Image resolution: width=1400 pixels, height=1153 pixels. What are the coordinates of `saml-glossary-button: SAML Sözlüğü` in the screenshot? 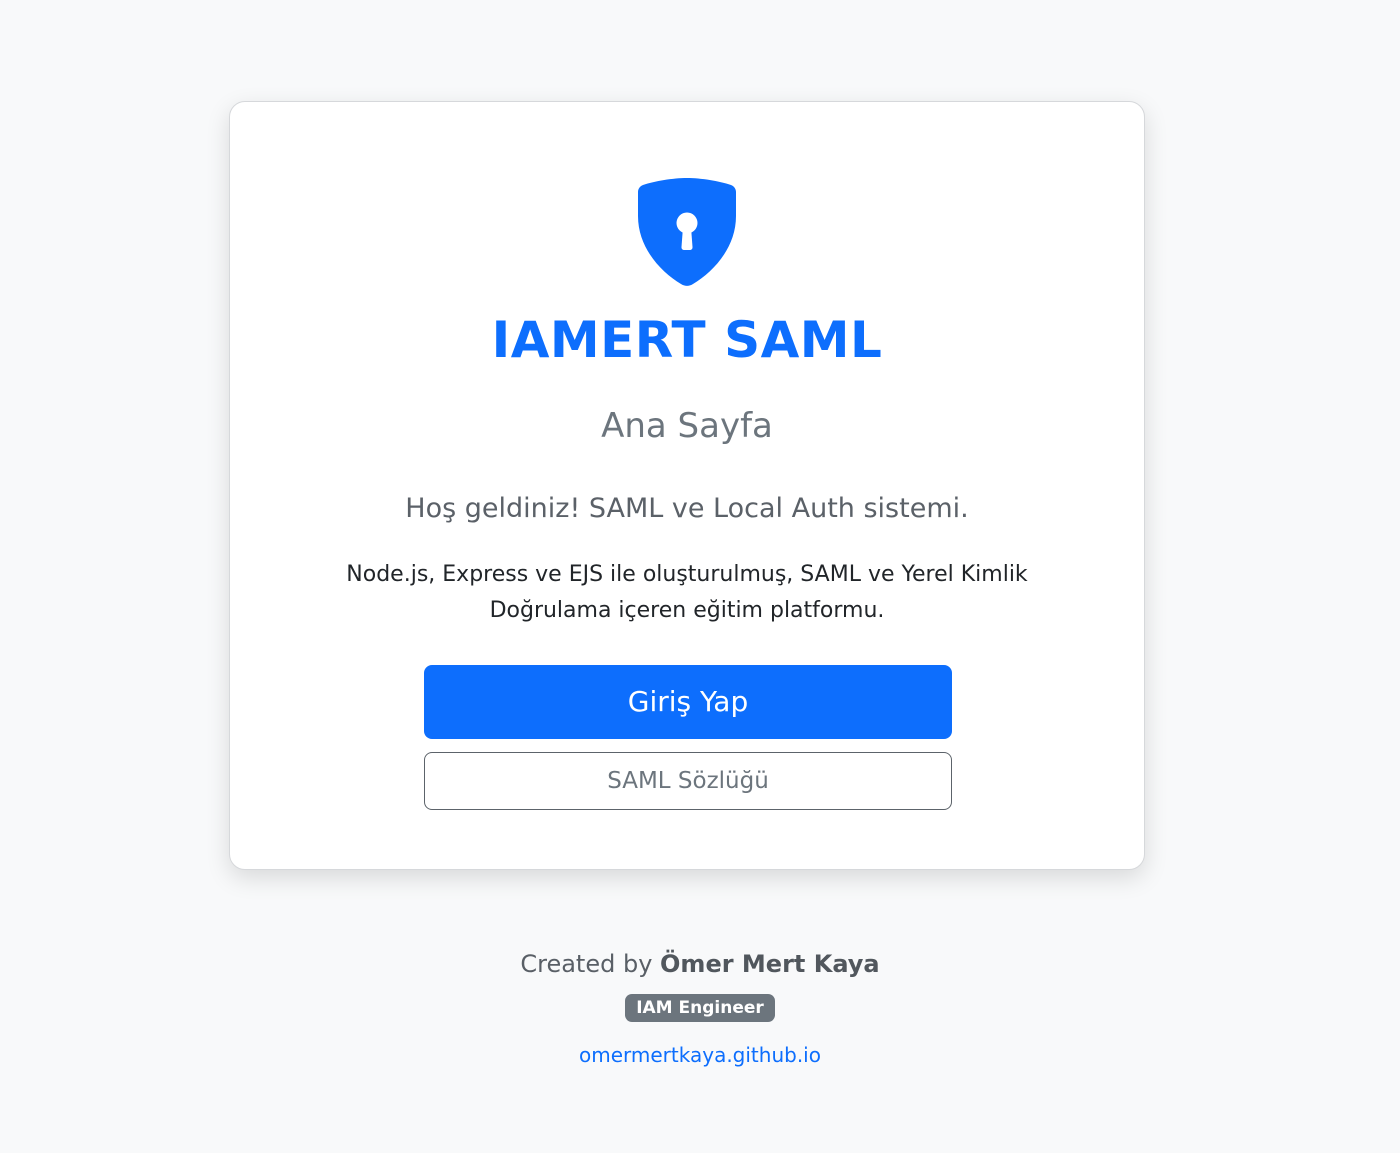 It's located at (688, 781).